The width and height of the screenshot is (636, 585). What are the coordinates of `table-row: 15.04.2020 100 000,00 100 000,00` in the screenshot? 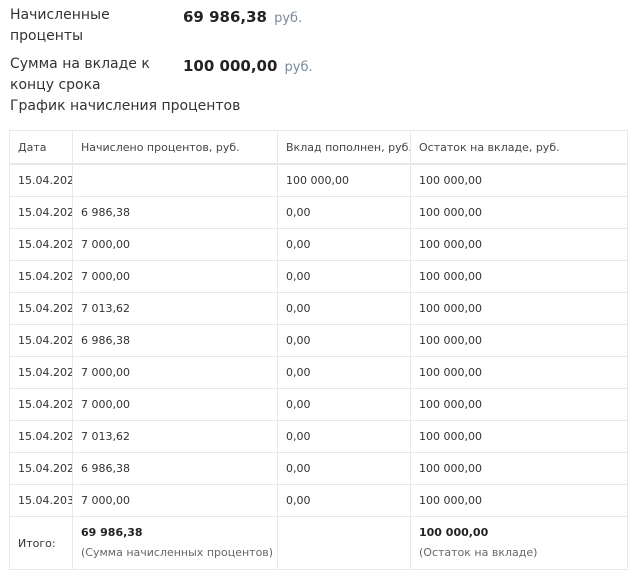 It's located at (318, 180).